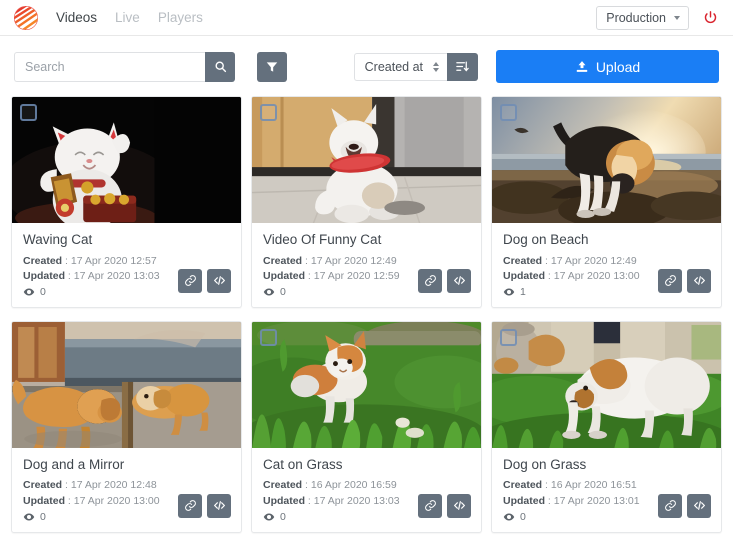 This screenshot has width=733, height=551. I want to click on search-input, so click(109, 66).